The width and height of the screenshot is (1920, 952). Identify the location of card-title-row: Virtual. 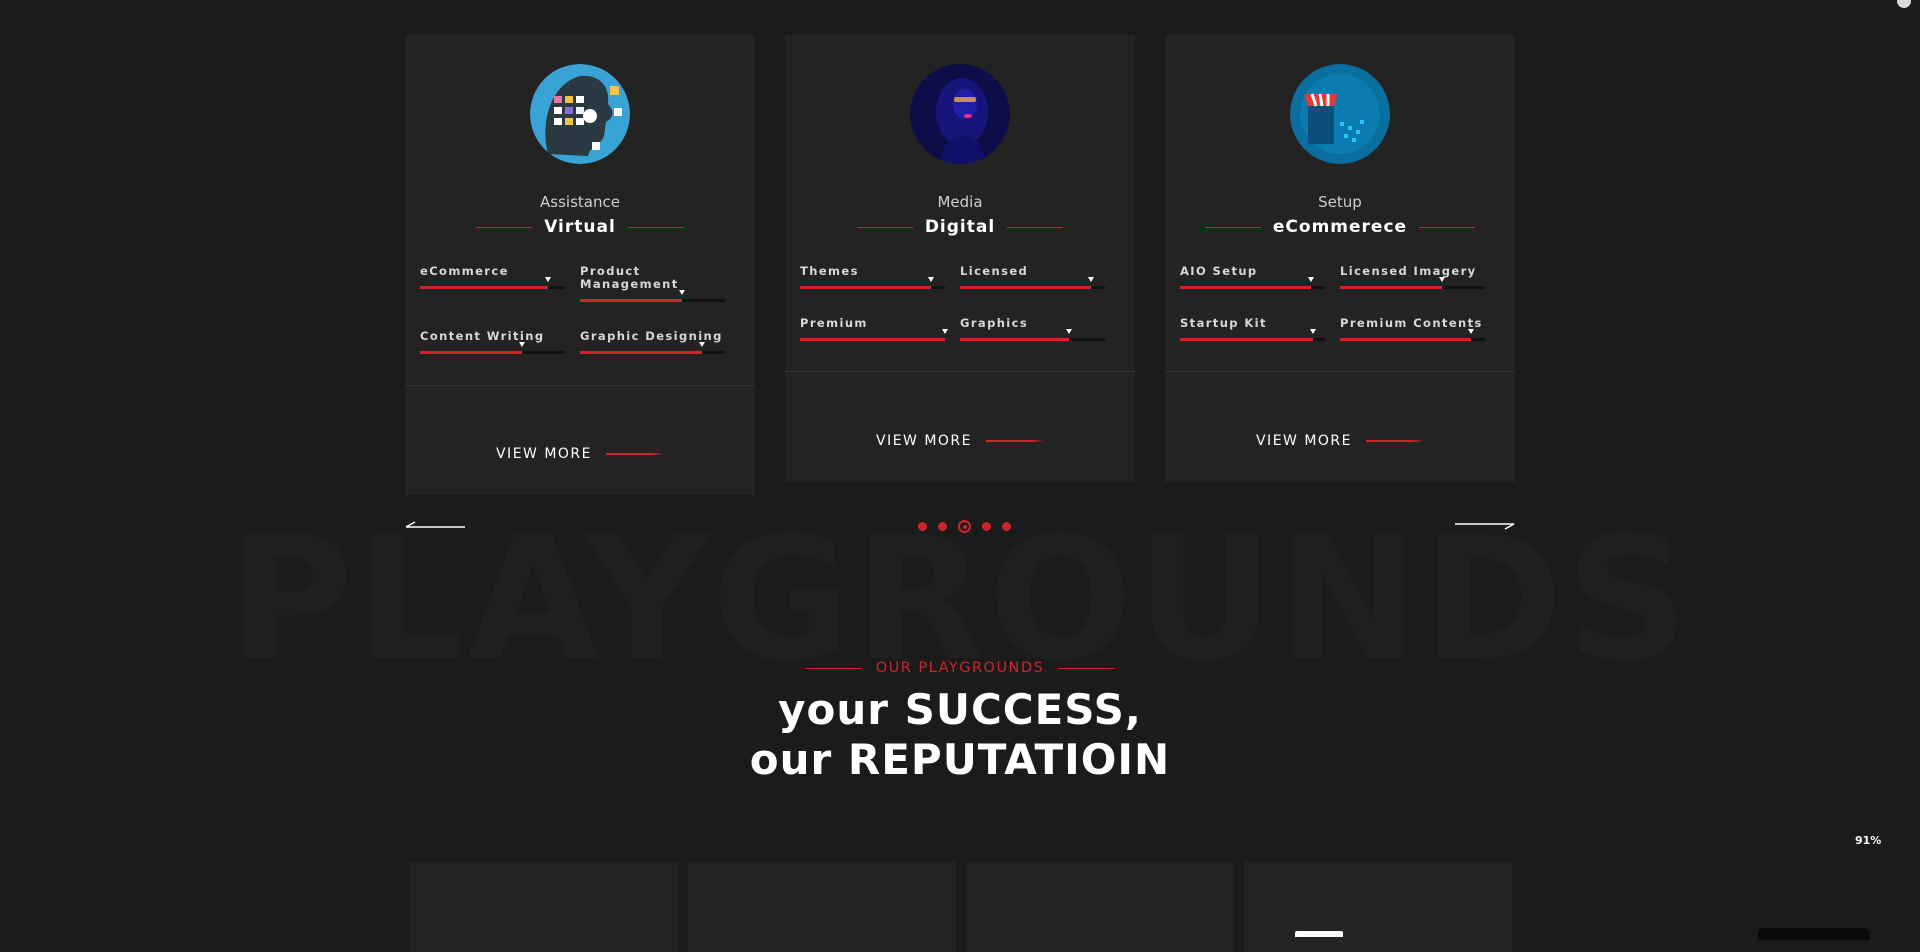
(580, 227).